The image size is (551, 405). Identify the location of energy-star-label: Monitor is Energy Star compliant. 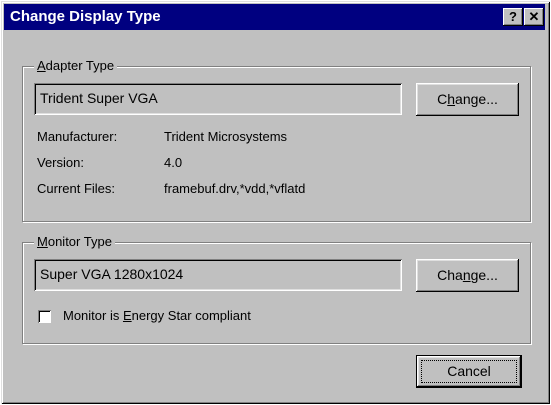
(157, 315).